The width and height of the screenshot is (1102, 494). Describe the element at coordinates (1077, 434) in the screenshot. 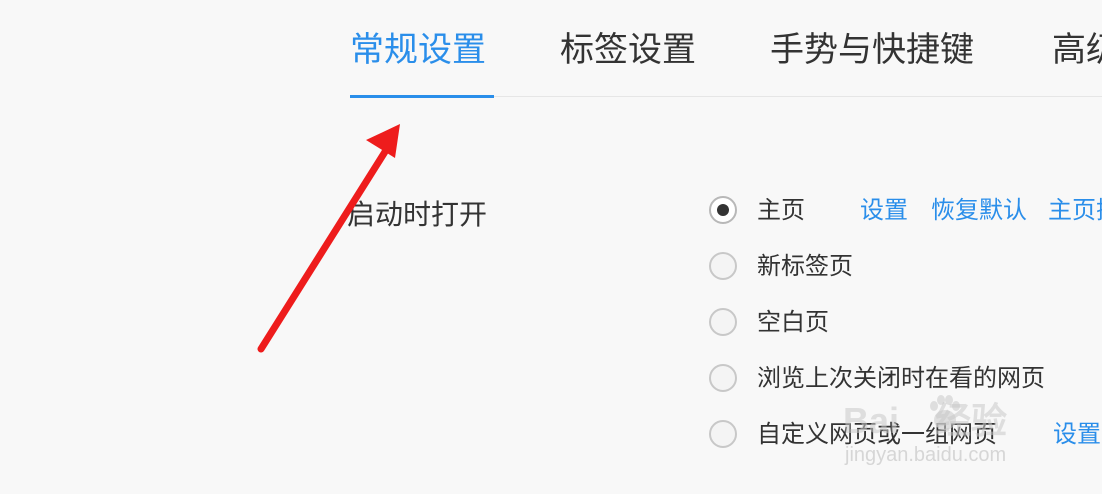

I see `custom-set-link: 设置` at that location.